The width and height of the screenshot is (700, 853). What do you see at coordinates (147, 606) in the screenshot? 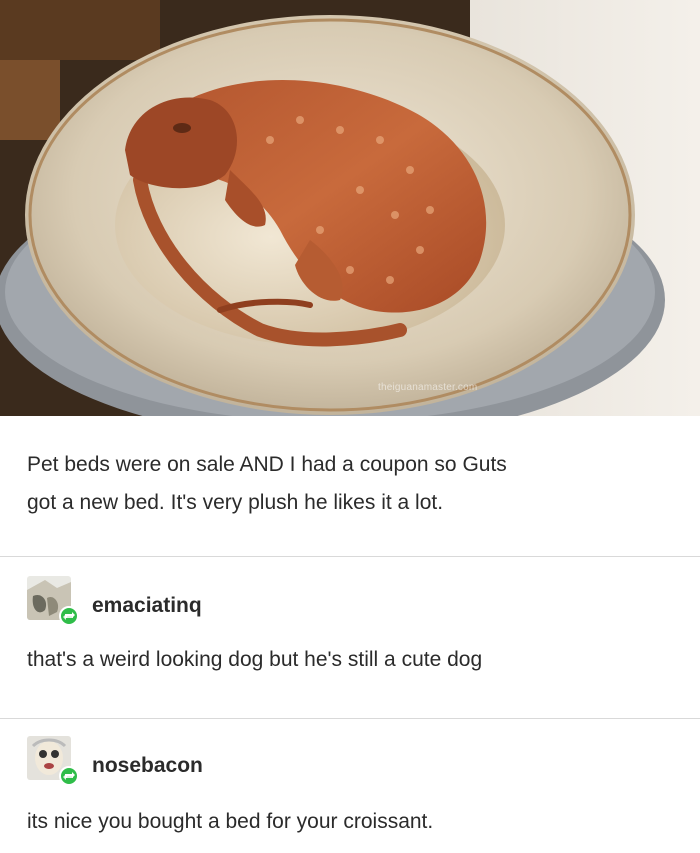
I see `reply-username: emaciatinq` at bounding box center [147, 606].